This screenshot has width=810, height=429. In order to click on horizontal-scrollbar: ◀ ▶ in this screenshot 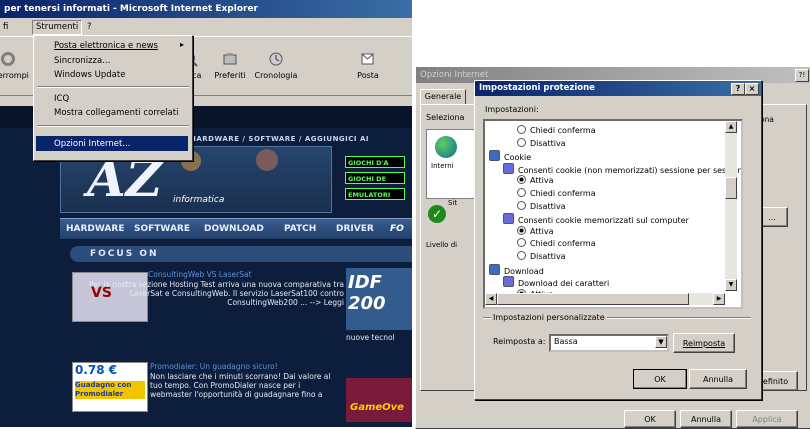, I will do `click(605, 299)`.